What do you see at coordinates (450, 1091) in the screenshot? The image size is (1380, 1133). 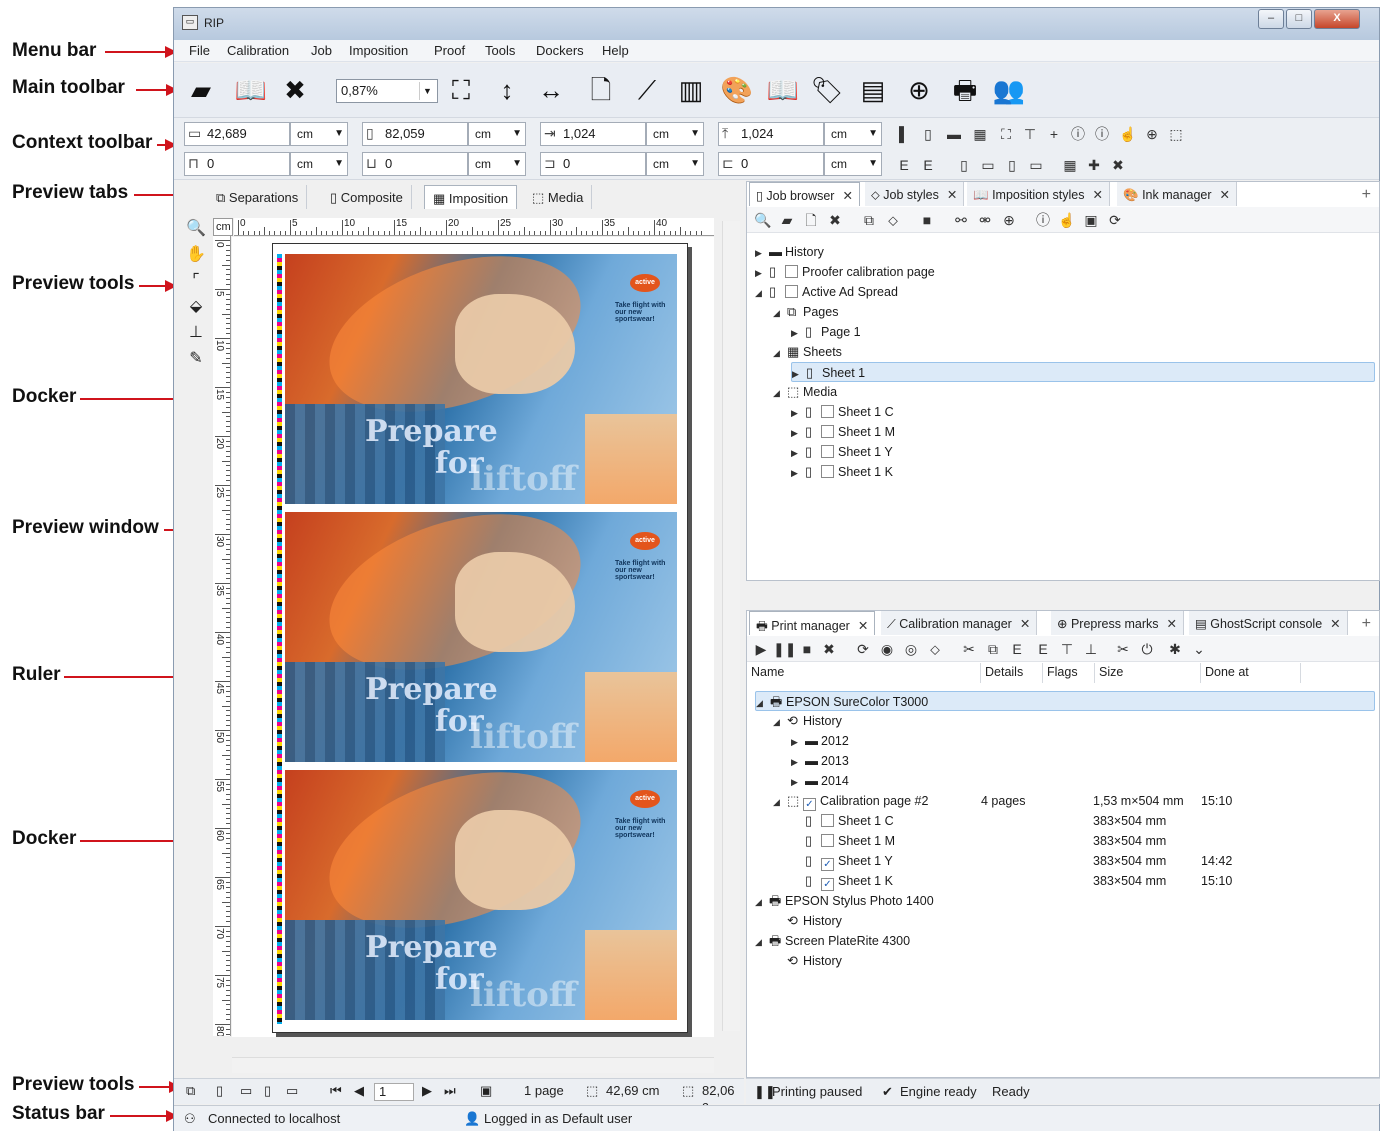 I see `last-page-icon: ⏭` at bounding box center [450, 1091].